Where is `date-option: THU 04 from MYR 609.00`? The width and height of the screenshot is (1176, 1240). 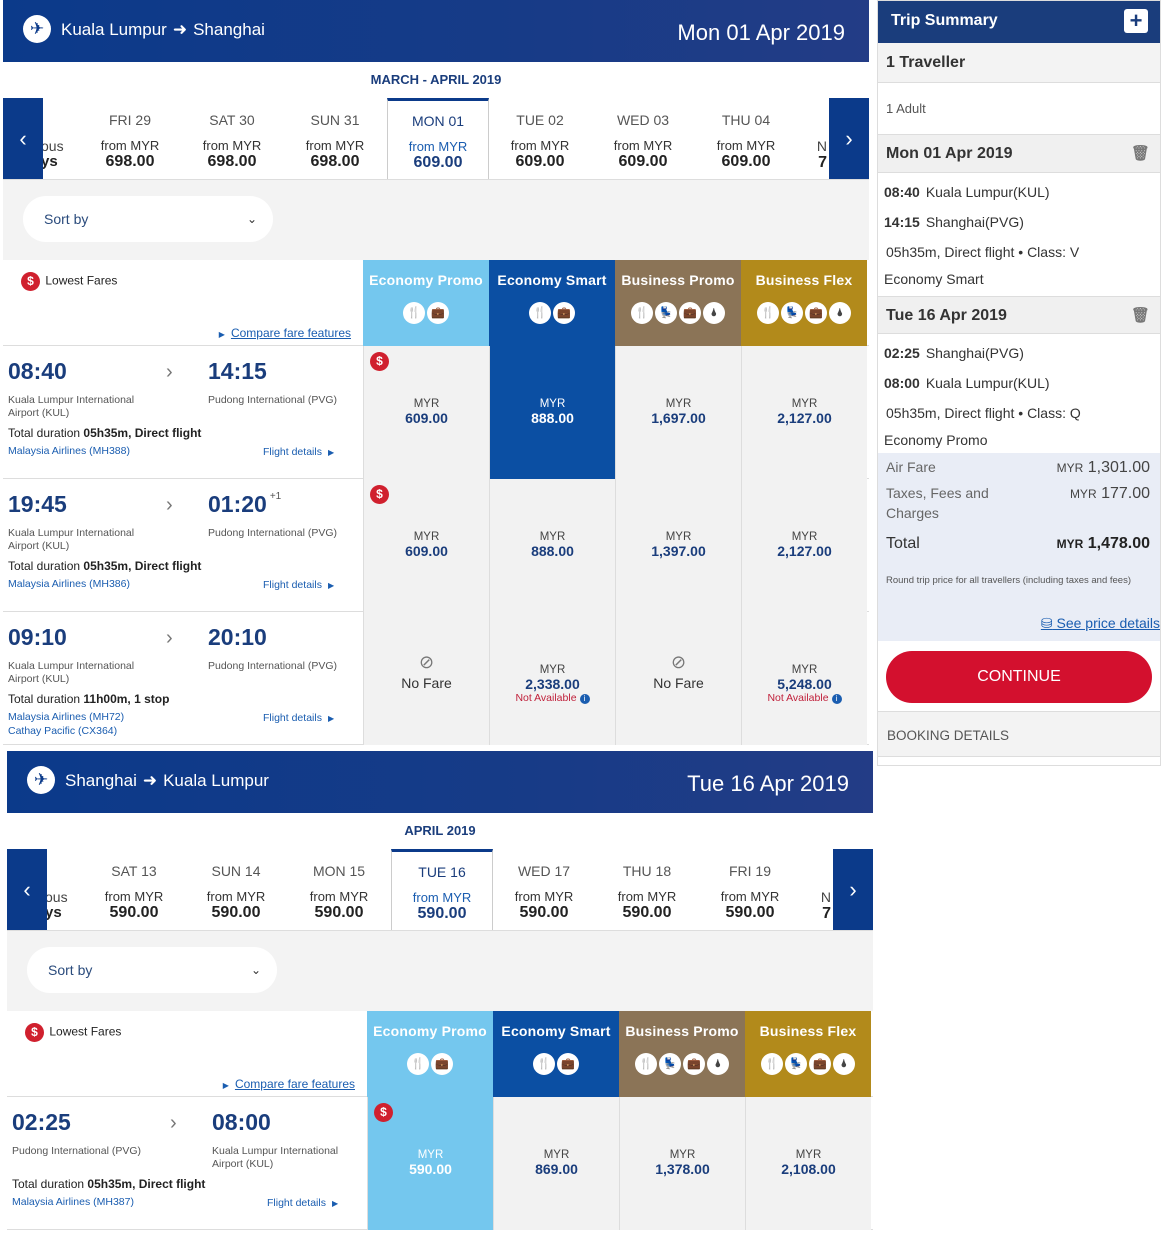
date-option: THU 04 from MYR 609.00 is located at coordinates (746, 138).